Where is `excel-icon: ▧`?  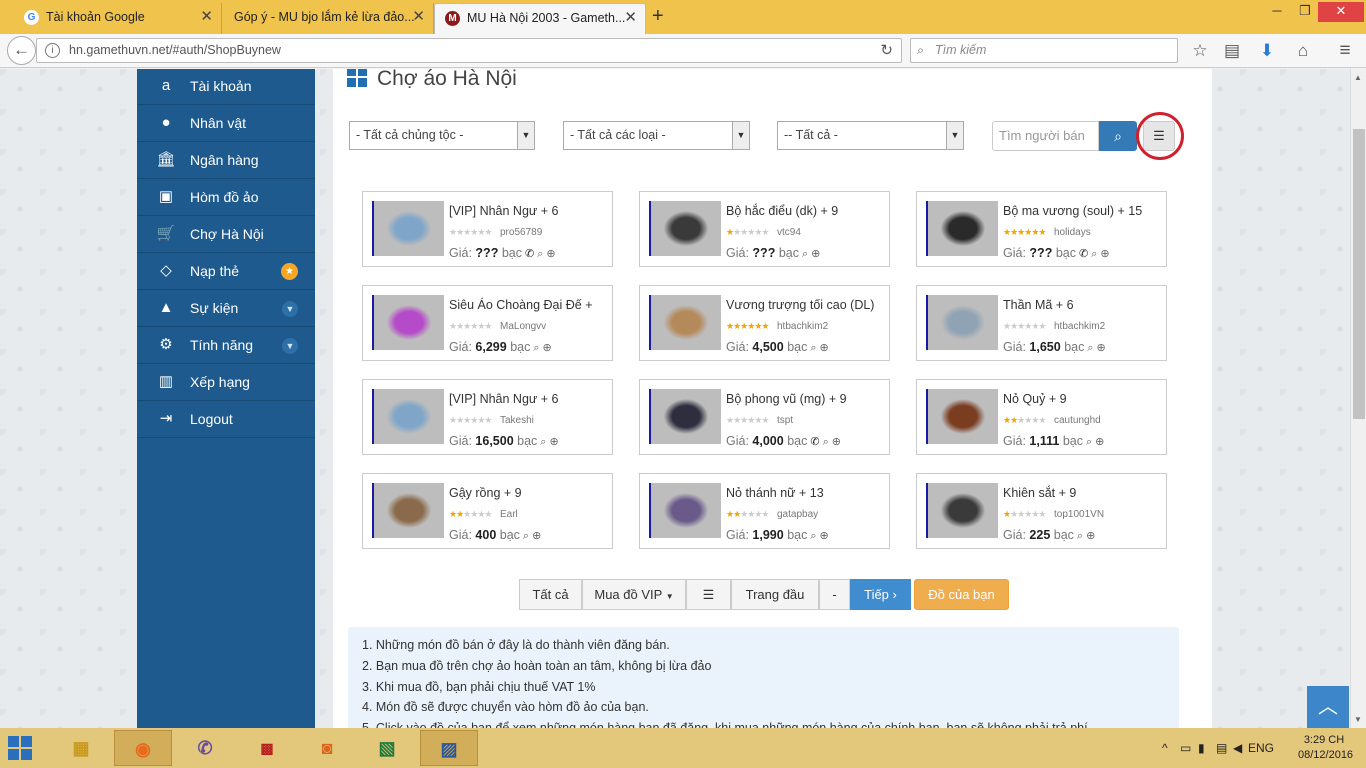 excel-icon: ▧ is located at coordinates (387, 748).